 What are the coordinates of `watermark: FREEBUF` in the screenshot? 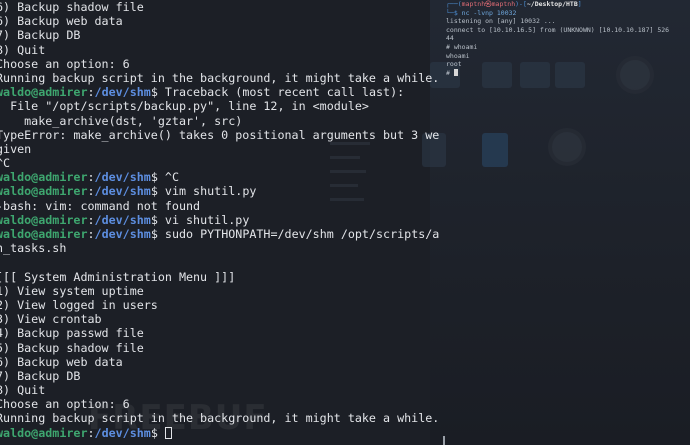 It's located at (178, 418).